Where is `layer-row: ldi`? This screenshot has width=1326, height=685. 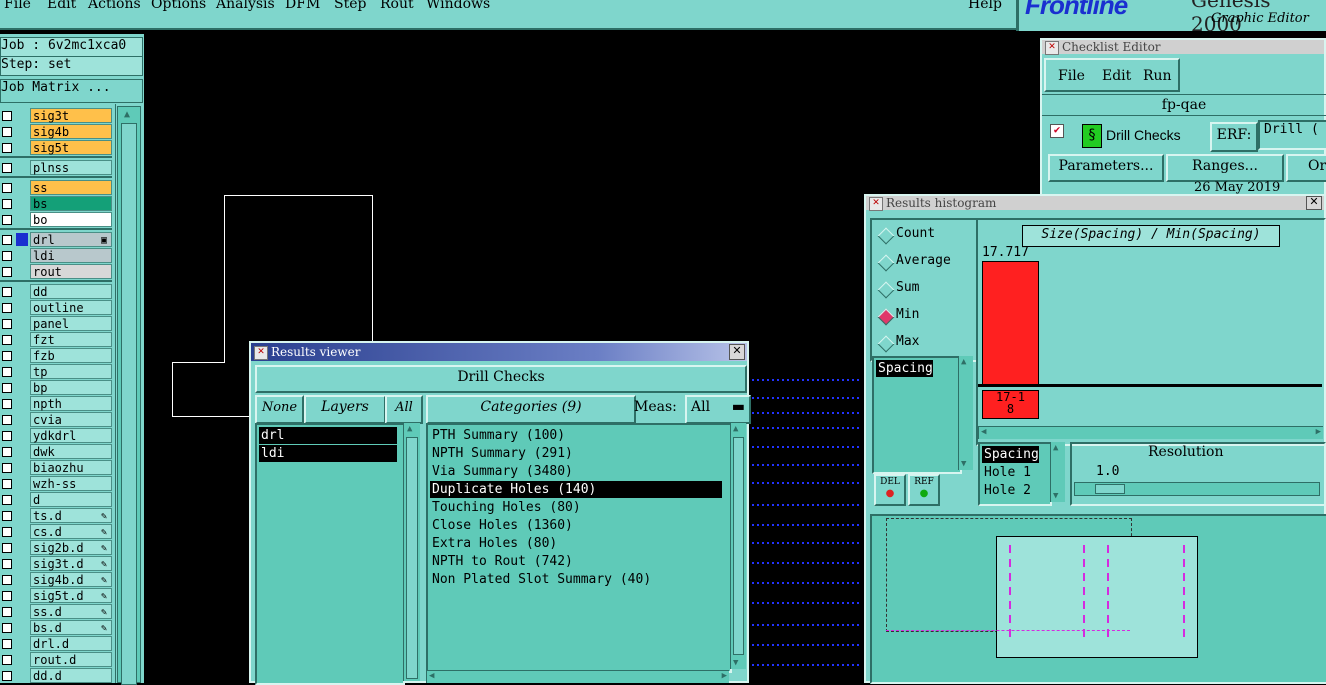 layer-row: ldi is located at coordinates (56, 255).